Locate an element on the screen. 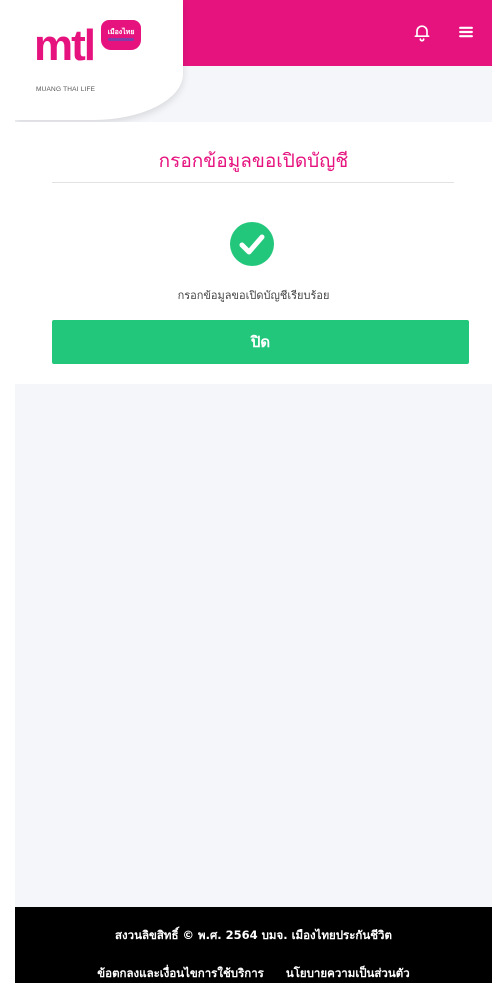 The image size is (492, 983). success-message: กรอกข้อมูลขอเปิดบัญชีเรียบร้อย is located at coordinates (253, 295).